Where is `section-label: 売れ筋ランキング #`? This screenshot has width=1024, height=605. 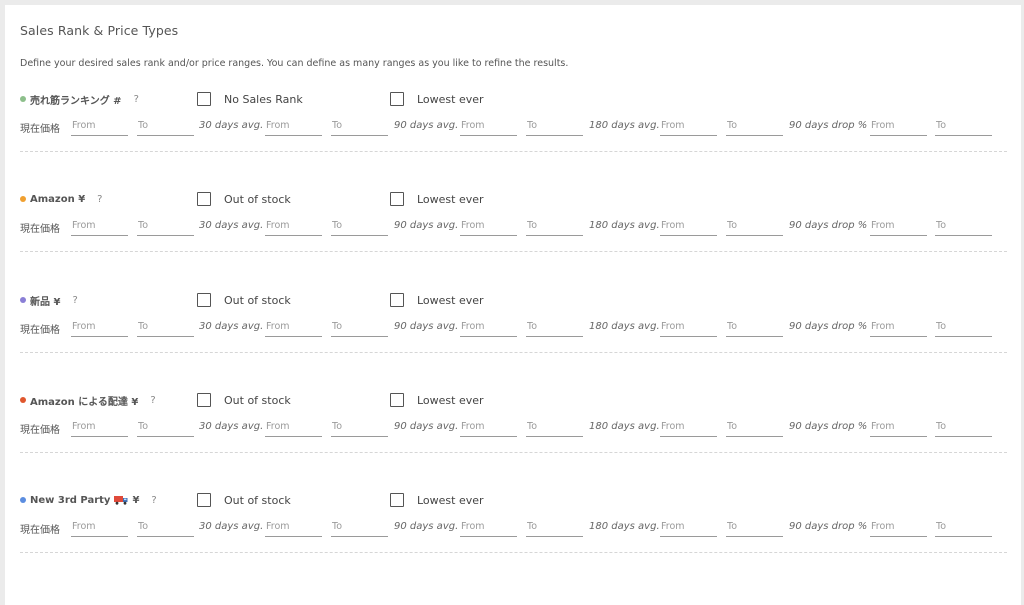 section-label: 売れ筋ランキング # is located at coordinates (76, 101).